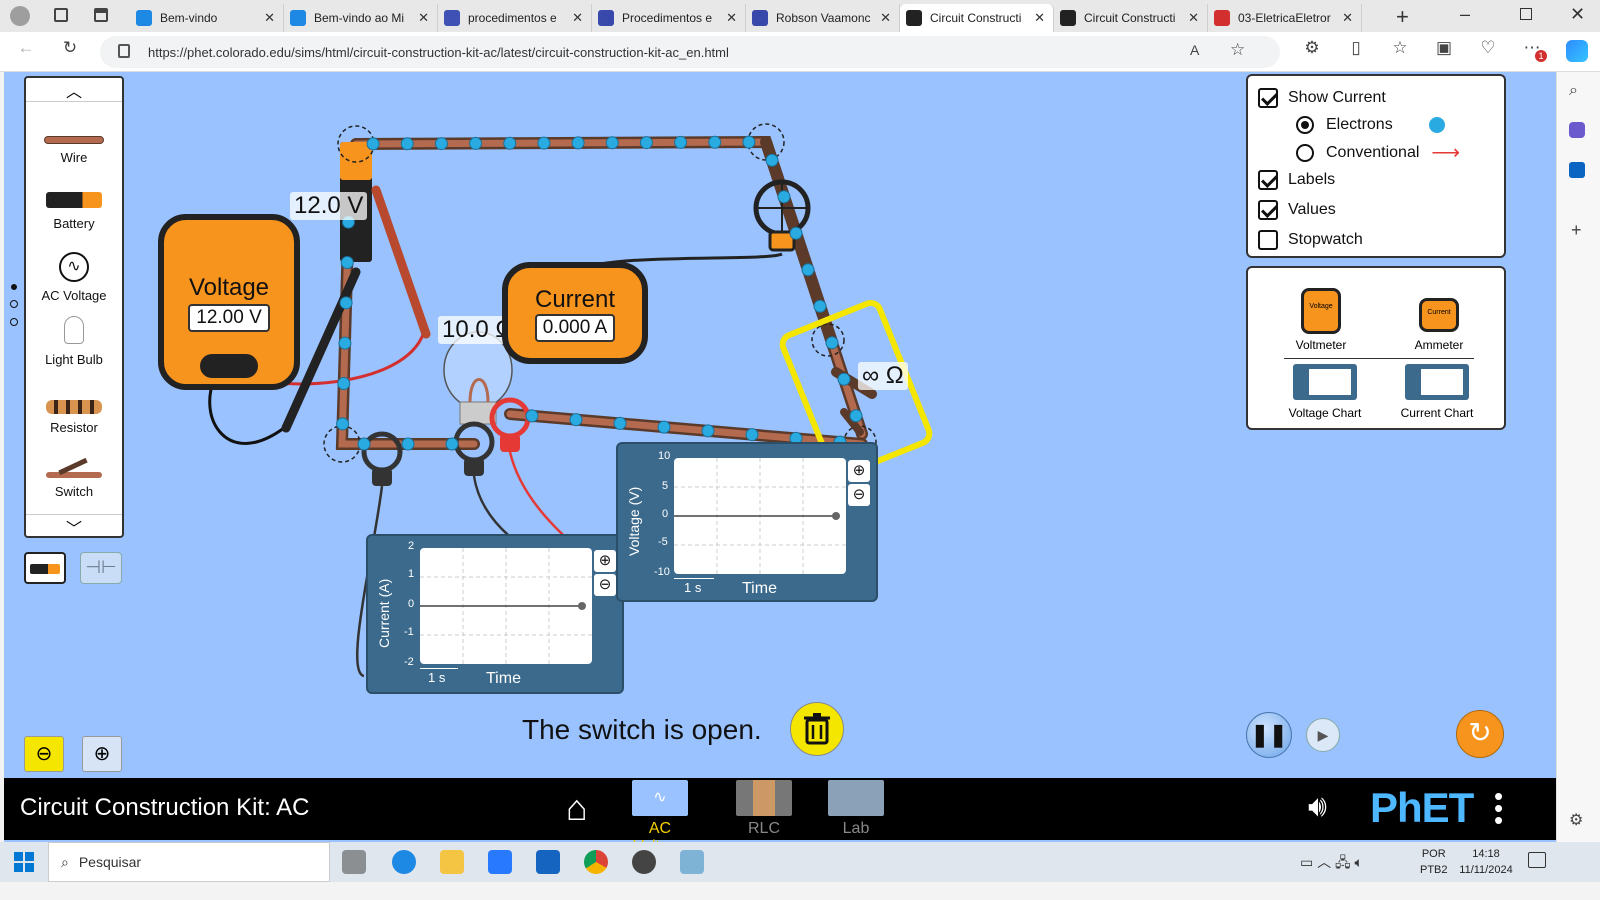 The height and width of the screenshot is (900, 1600). Describe the element at coordinates (1437, 392) in the screenshot. I see `current-chart-tool: Current Chart` at that location.